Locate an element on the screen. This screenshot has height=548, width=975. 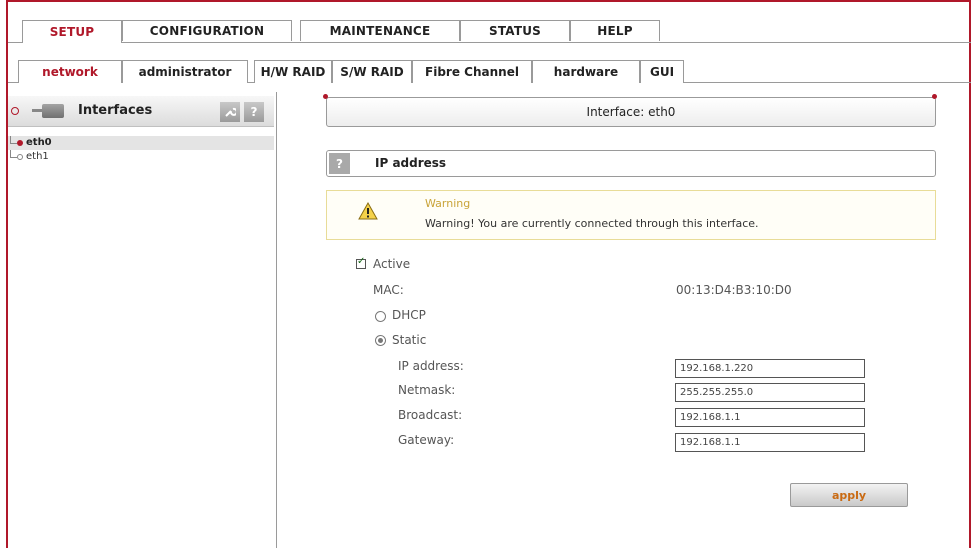
dhcp-label: DHCP is located at coordinates (409, 315).